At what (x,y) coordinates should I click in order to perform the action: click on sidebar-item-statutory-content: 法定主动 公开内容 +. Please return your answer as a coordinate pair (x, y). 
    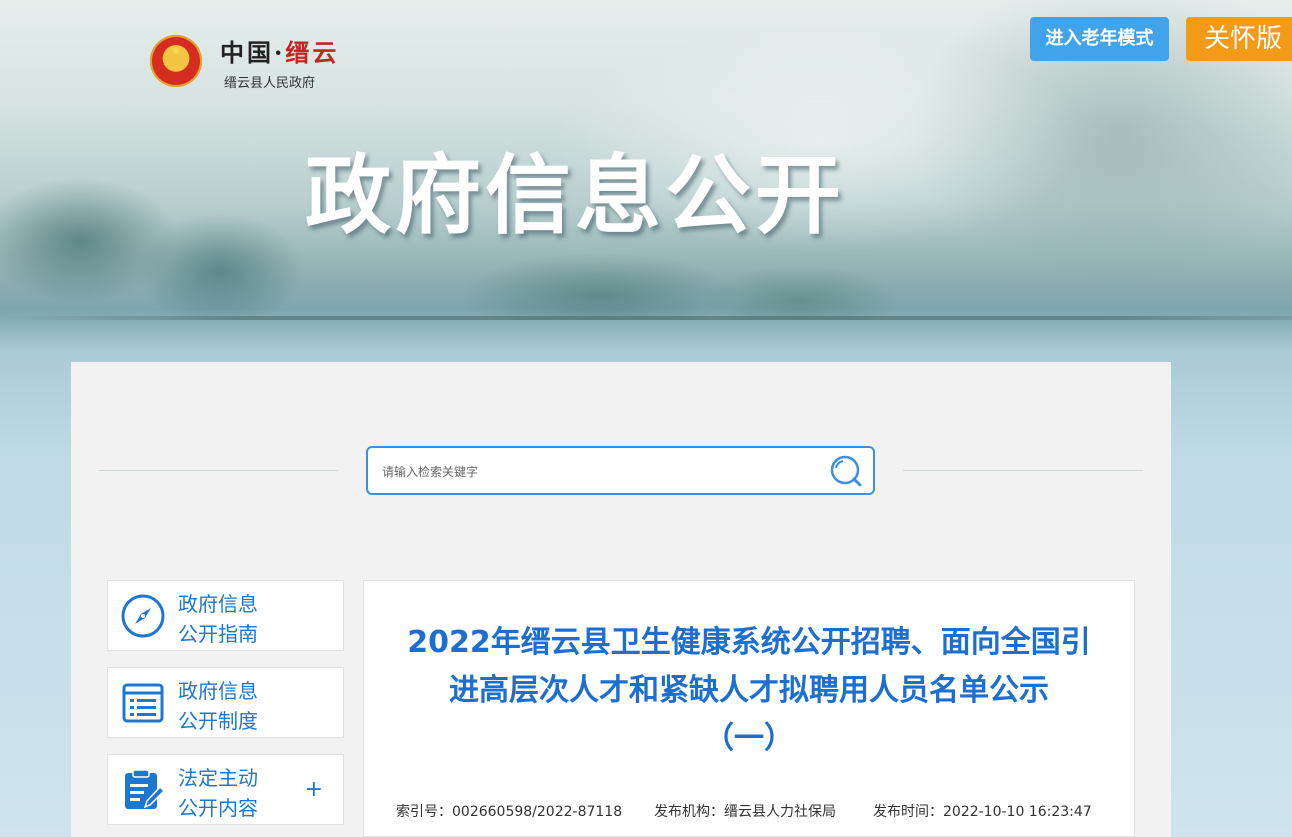
    Looking at the image, I should click on (225, 789).